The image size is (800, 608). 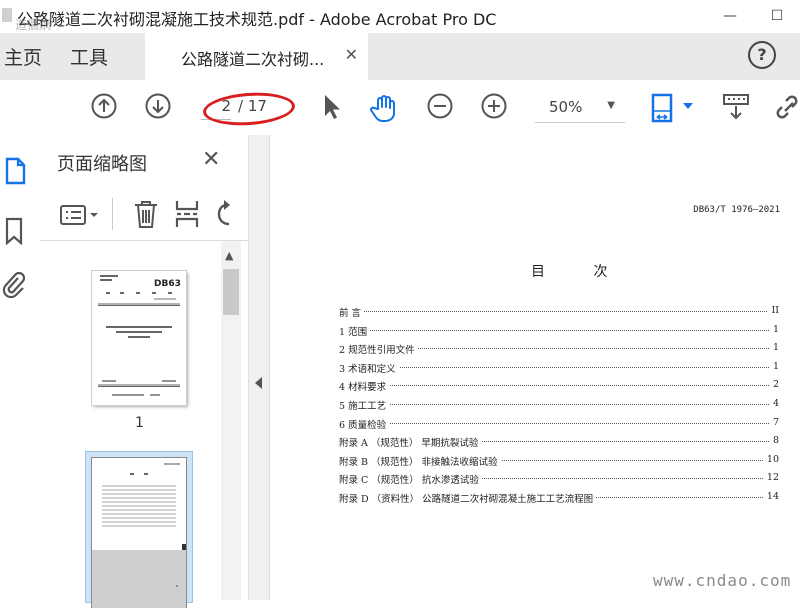 What do you see at coordinates (211, 159) in the screenshot?
I see `panel-close-icon: ✕` at bounding box center [211, 159].